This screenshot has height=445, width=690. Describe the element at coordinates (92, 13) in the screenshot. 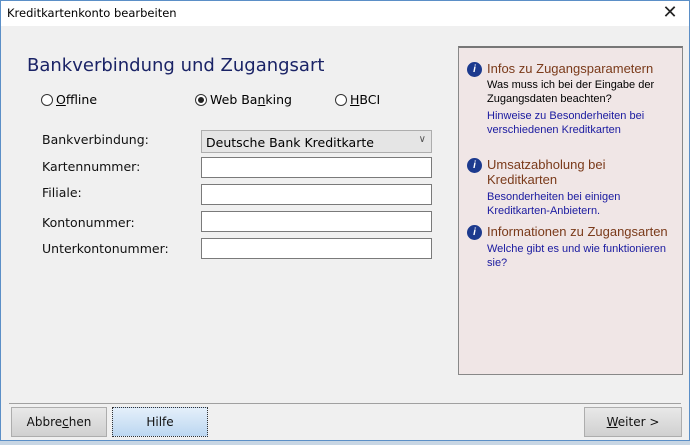

I see `window-title: Kreditkartenkonto bearbeiten` at that location.